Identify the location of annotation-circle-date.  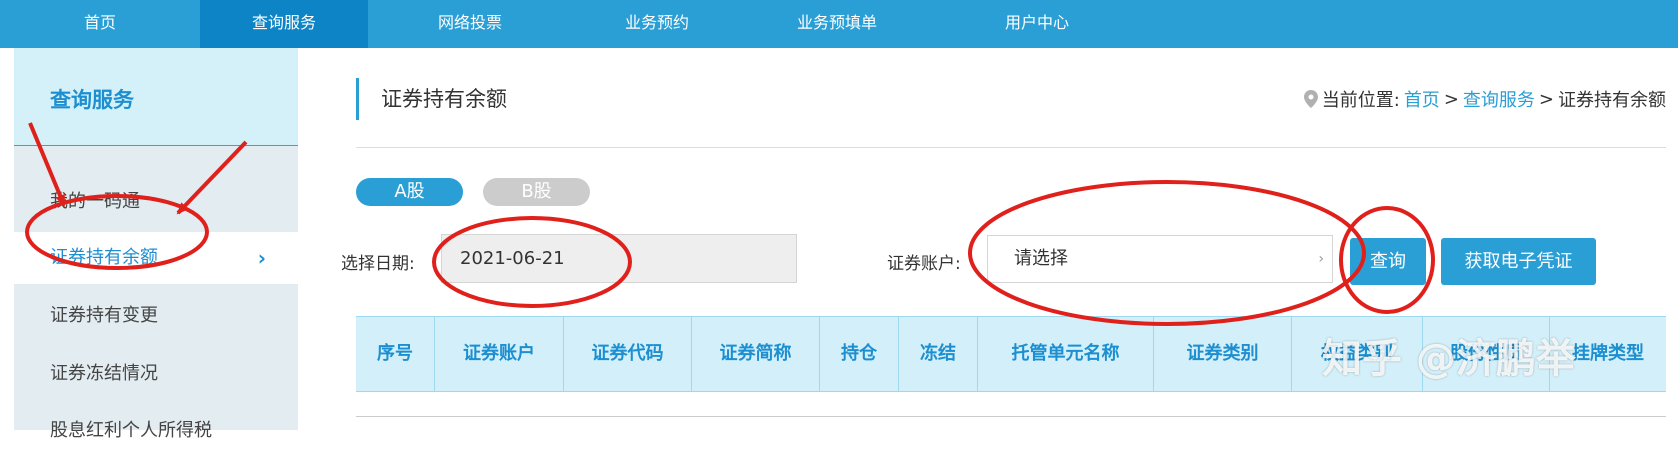
(532, 262).